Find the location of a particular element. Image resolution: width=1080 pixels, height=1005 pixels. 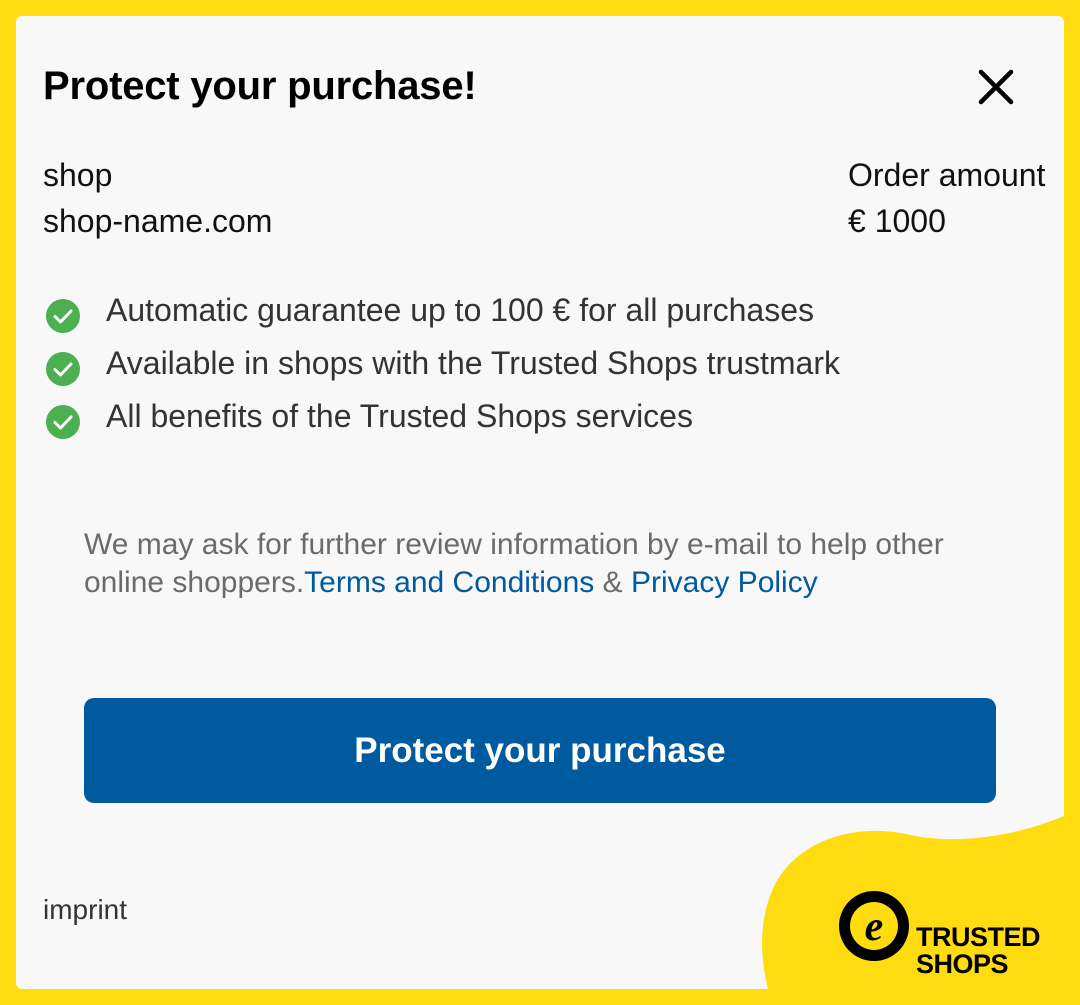

shop-label: shop is located at coordinates (78, 175).